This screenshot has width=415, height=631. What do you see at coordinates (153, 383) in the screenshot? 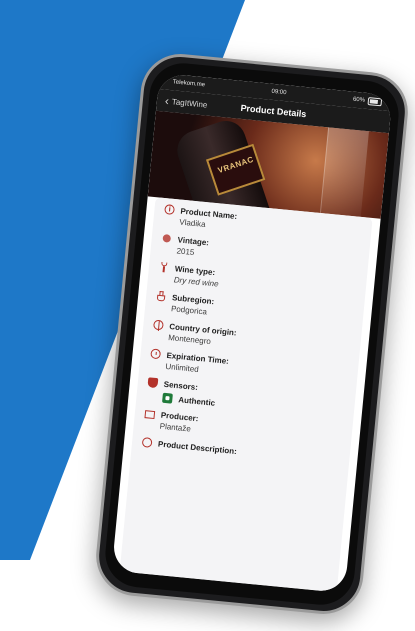
I see `shield-icon` at bounding box center [153, 383].